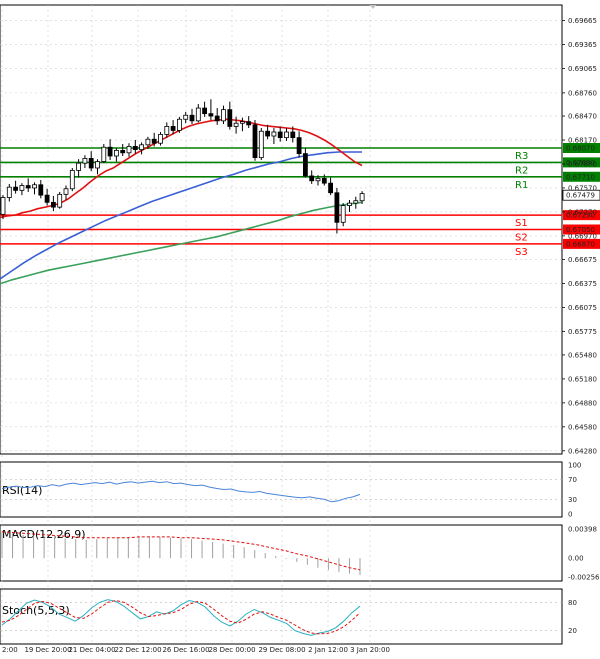 Image resolution: width=600 pixels, height=659 pixels. What do you see at coordinates (582, 93) in the screenshot?
I see `price-tick-label: 0.68760` at bounding box center [582, 93].